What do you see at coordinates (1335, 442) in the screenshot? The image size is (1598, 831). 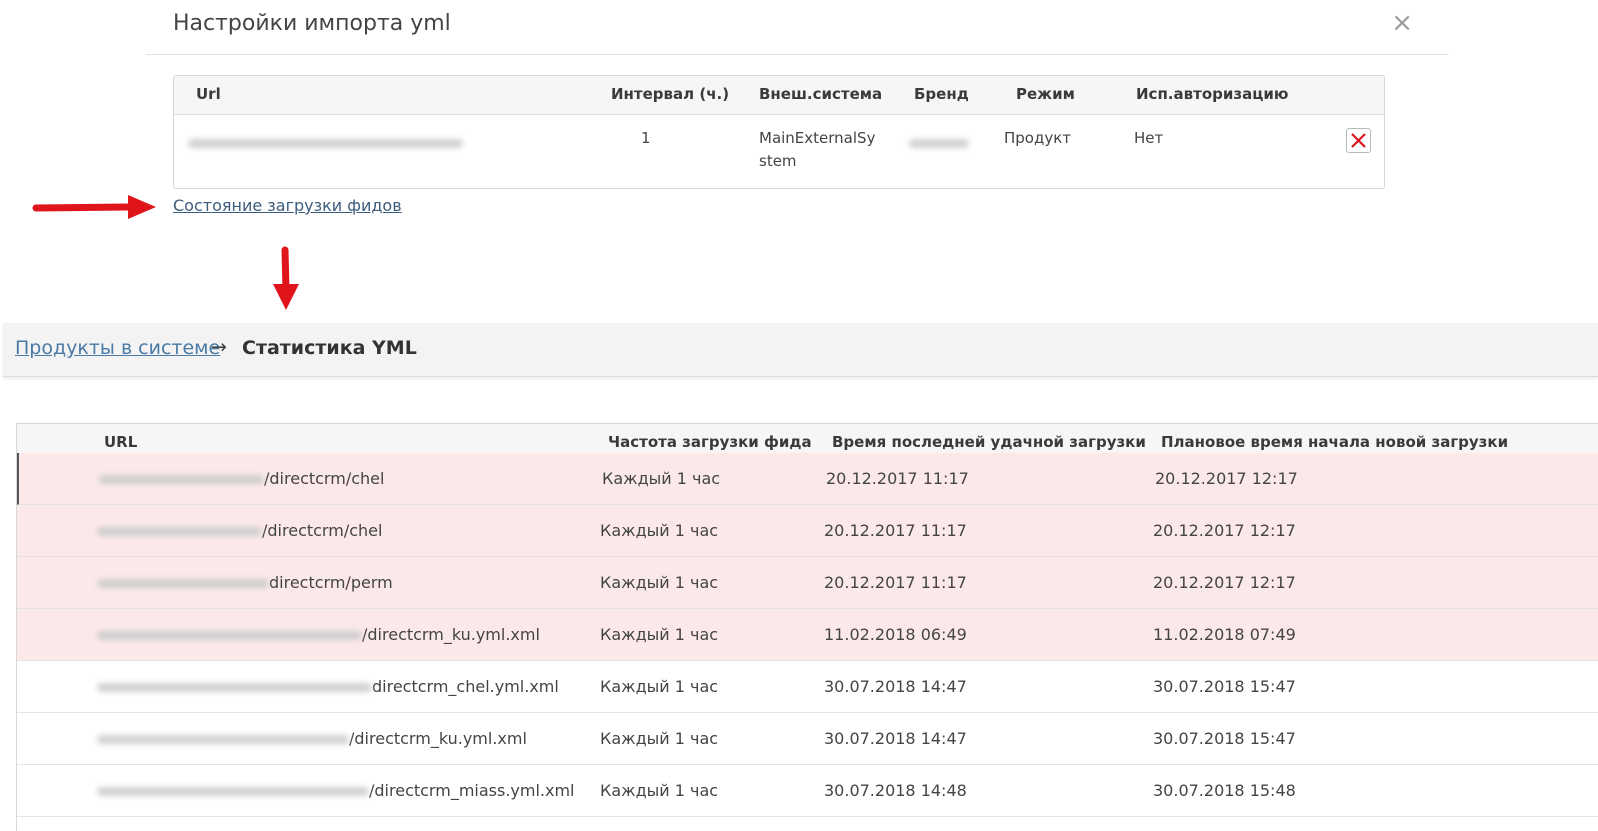 I see `col-next-planned: Плановое время начала новой загрузки` at bounding box center [1335, 442].